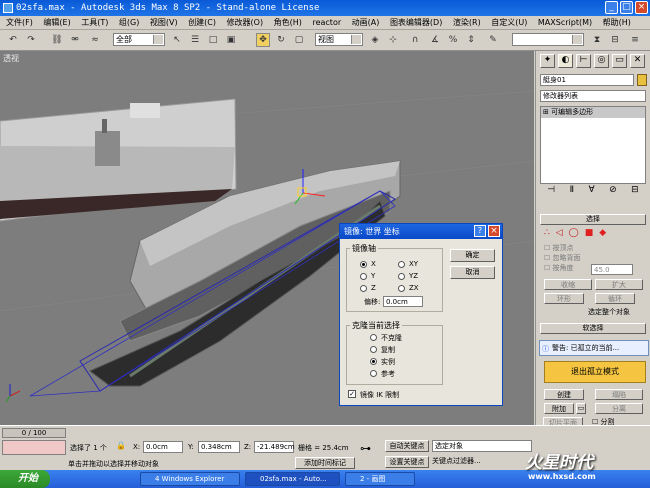 The image size is (650, 488). I want to click on reference-coord-dropdown: 视图, so click(339, 39).